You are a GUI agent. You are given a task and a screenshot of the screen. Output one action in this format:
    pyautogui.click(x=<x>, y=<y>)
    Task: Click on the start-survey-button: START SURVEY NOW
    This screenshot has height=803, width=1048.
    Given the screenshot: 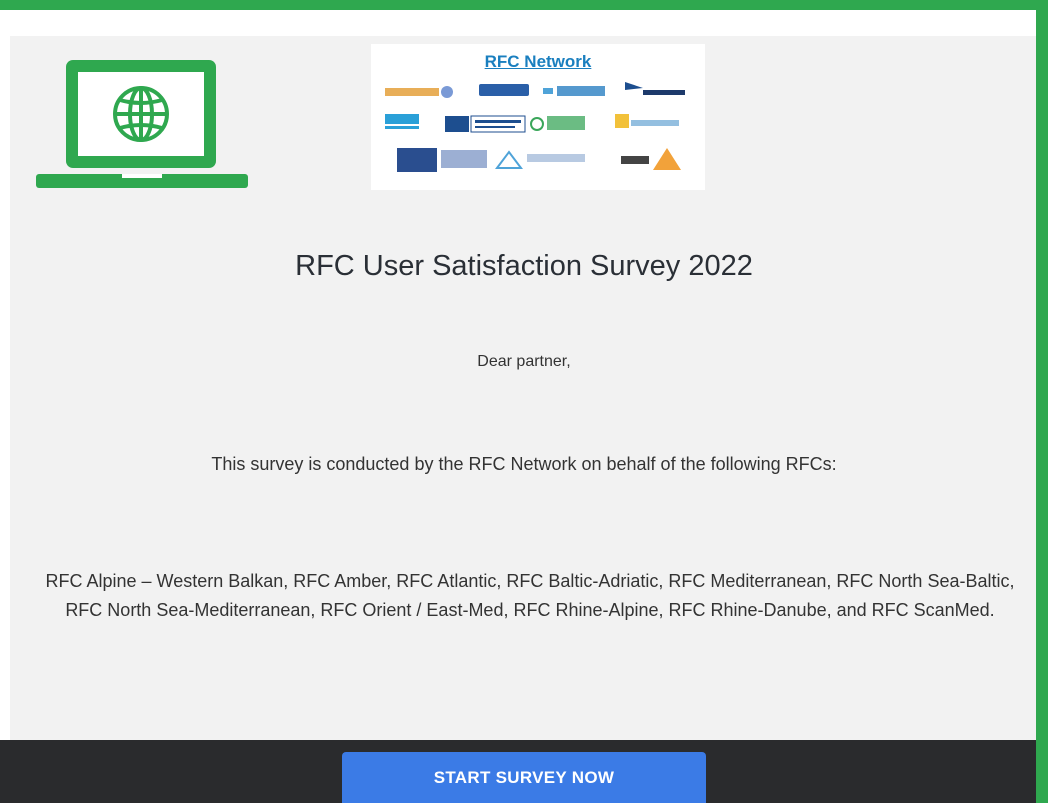 What is the action you would take?
    pyautogui.click(x=524, y=777)
    